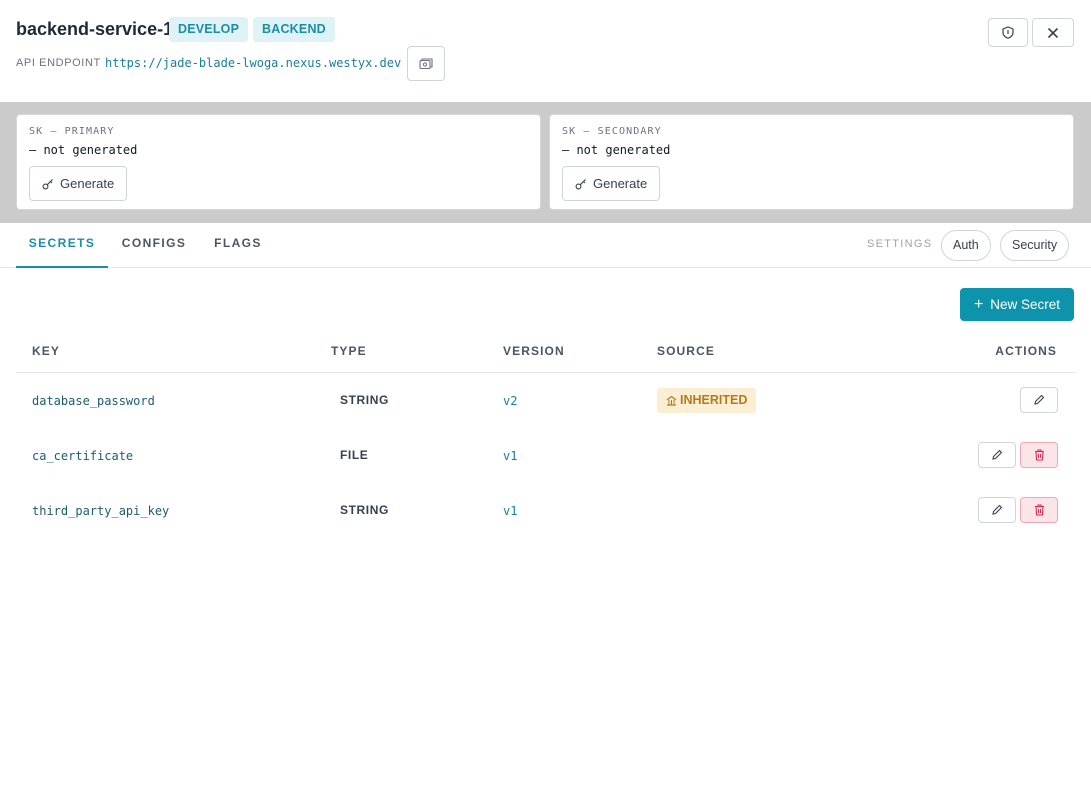 This screenshot has height=808, width=1091. What do you see at coordinates (900, 244) in the screenshot?
I see `settings-label: SETTINGS` at bounding box center [900, 244].